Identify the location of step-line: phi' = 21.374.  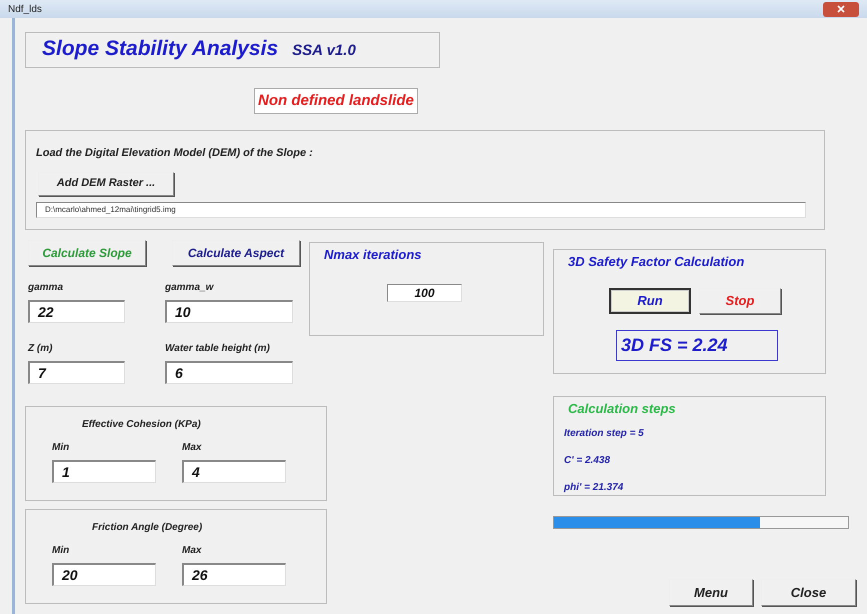
(594, 488).